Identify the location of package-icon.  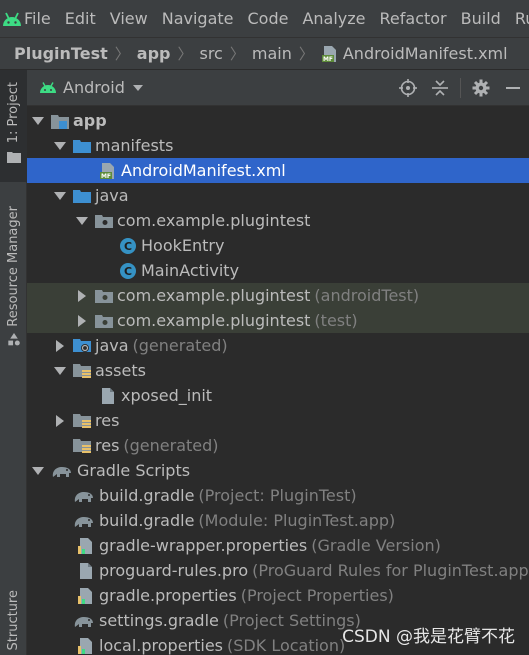
(104, 321).